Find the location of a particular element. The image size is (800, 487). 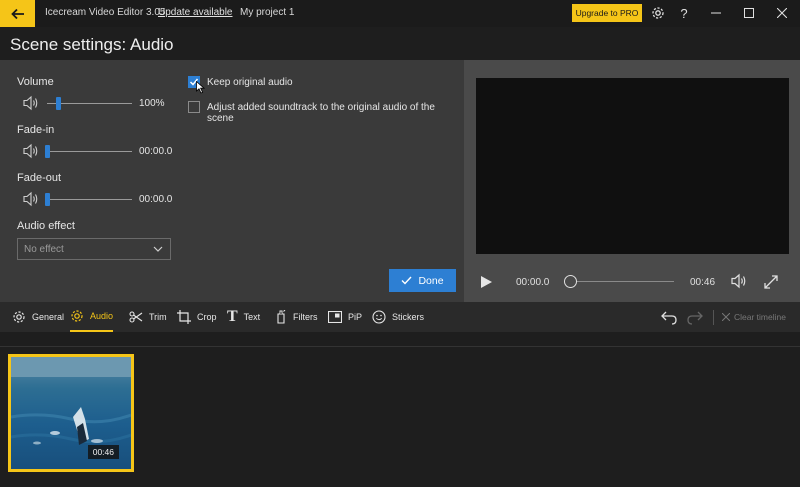

timeline-clip: 00:46 is located at coordinates (71, 413).